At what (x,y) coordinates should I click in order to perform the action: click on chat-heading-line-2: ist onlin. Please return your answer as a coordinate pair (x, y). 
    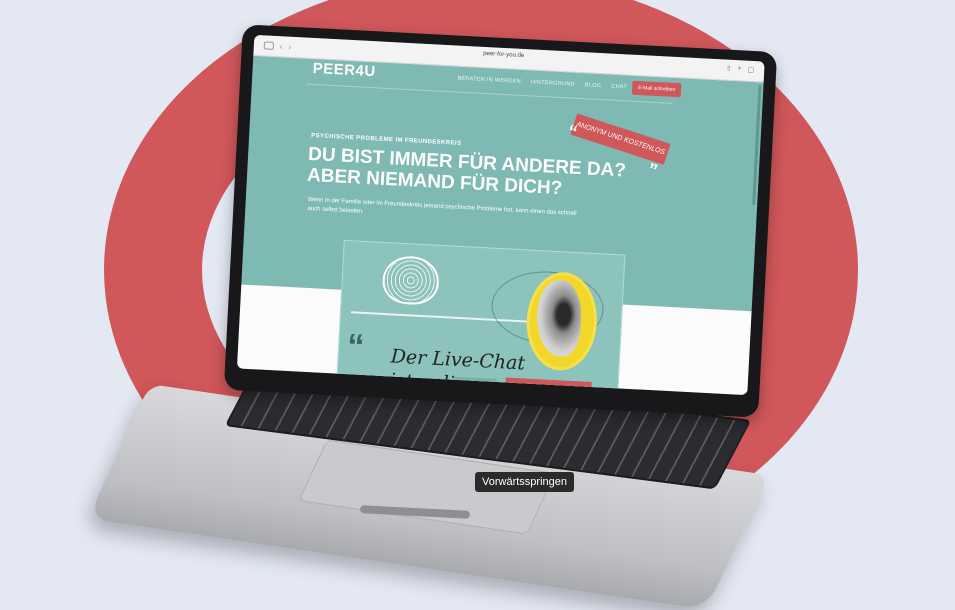
    Looking at the image, I should click on (428, 382).